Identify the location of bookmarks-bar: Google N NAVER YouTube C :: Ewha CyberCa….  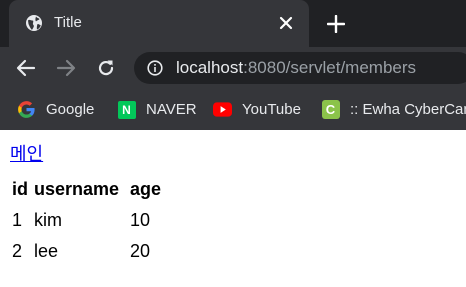
(233, 109).